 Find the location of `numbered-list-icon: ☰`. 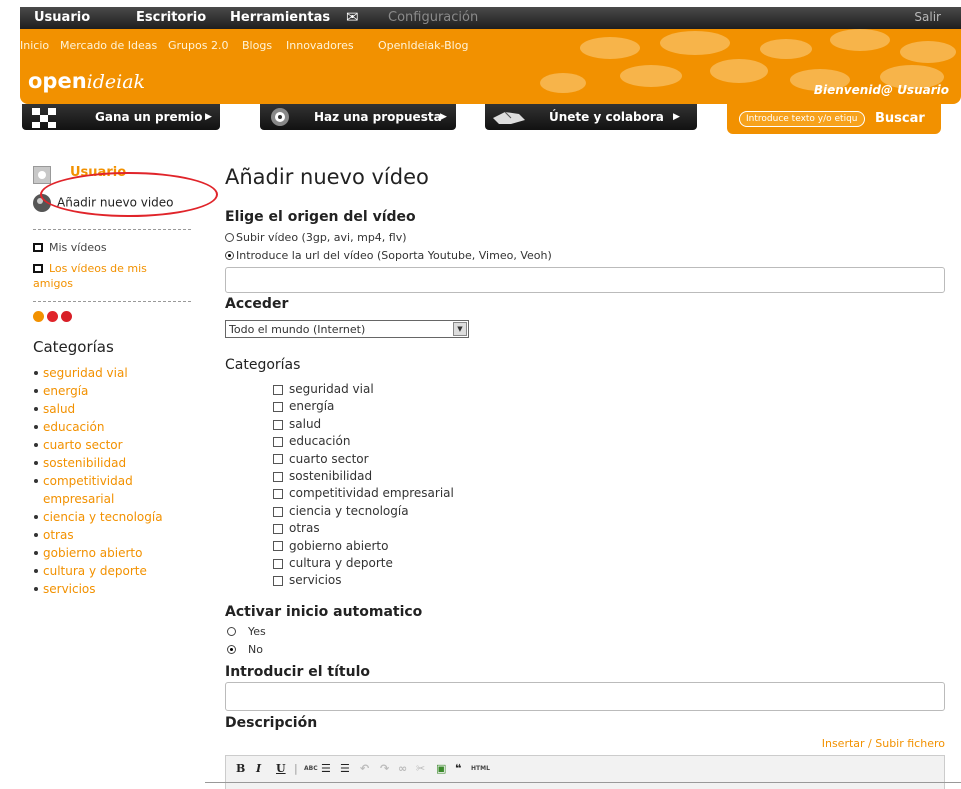

numbered-list-icon: ☰ is located at coordinates (345, 768).